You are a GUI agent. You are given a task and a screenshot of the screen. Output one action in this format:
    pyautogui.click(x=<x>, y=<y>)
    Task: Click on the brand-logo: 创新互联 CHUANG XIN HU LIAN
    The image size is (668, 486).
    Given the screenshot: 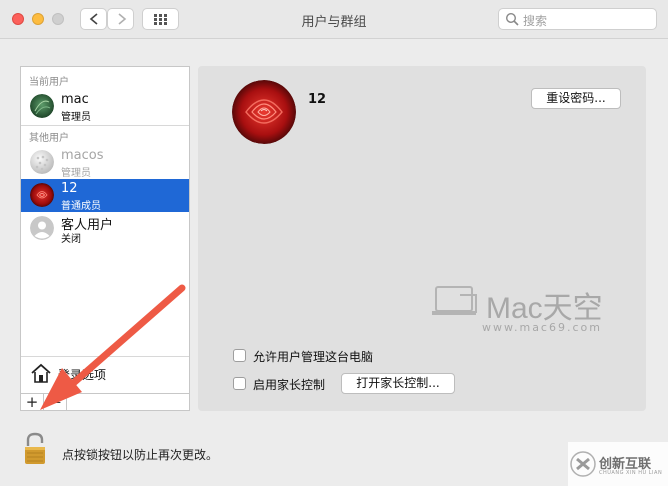 What is the action you would take?
    pyautogui.click(x=618, y=464)
    